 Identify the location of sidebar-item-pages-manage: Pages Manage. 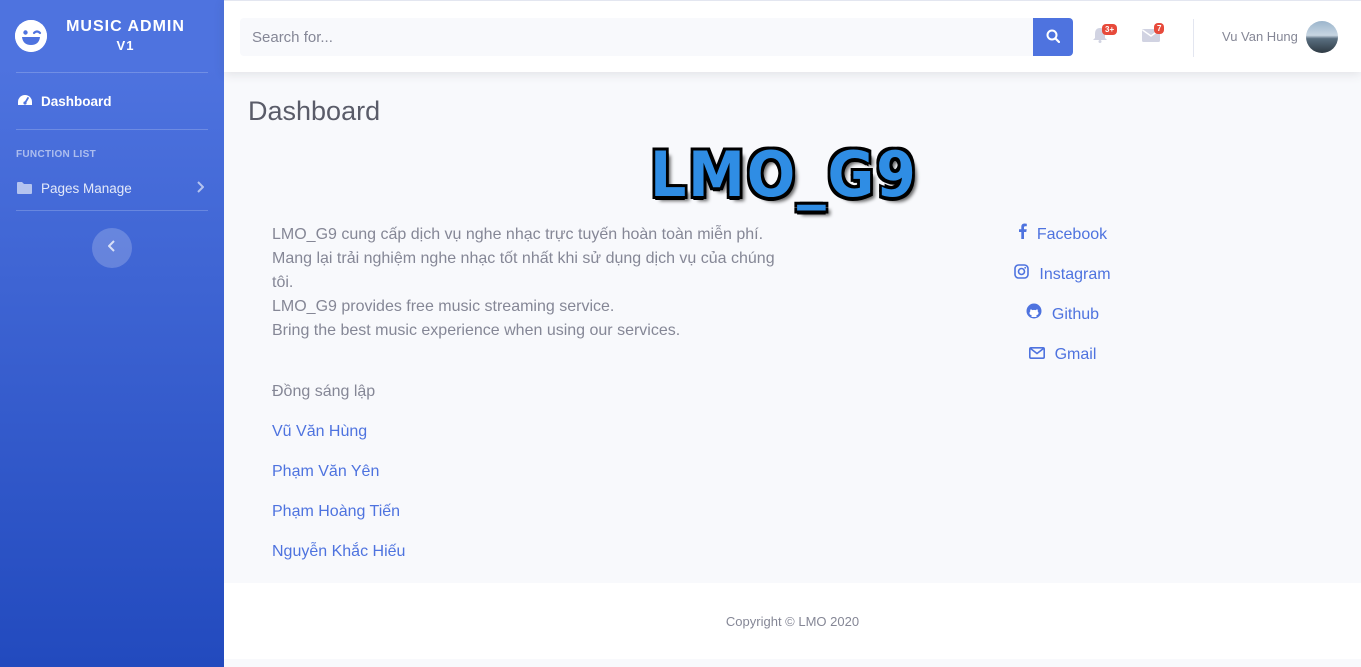
(112, 188).